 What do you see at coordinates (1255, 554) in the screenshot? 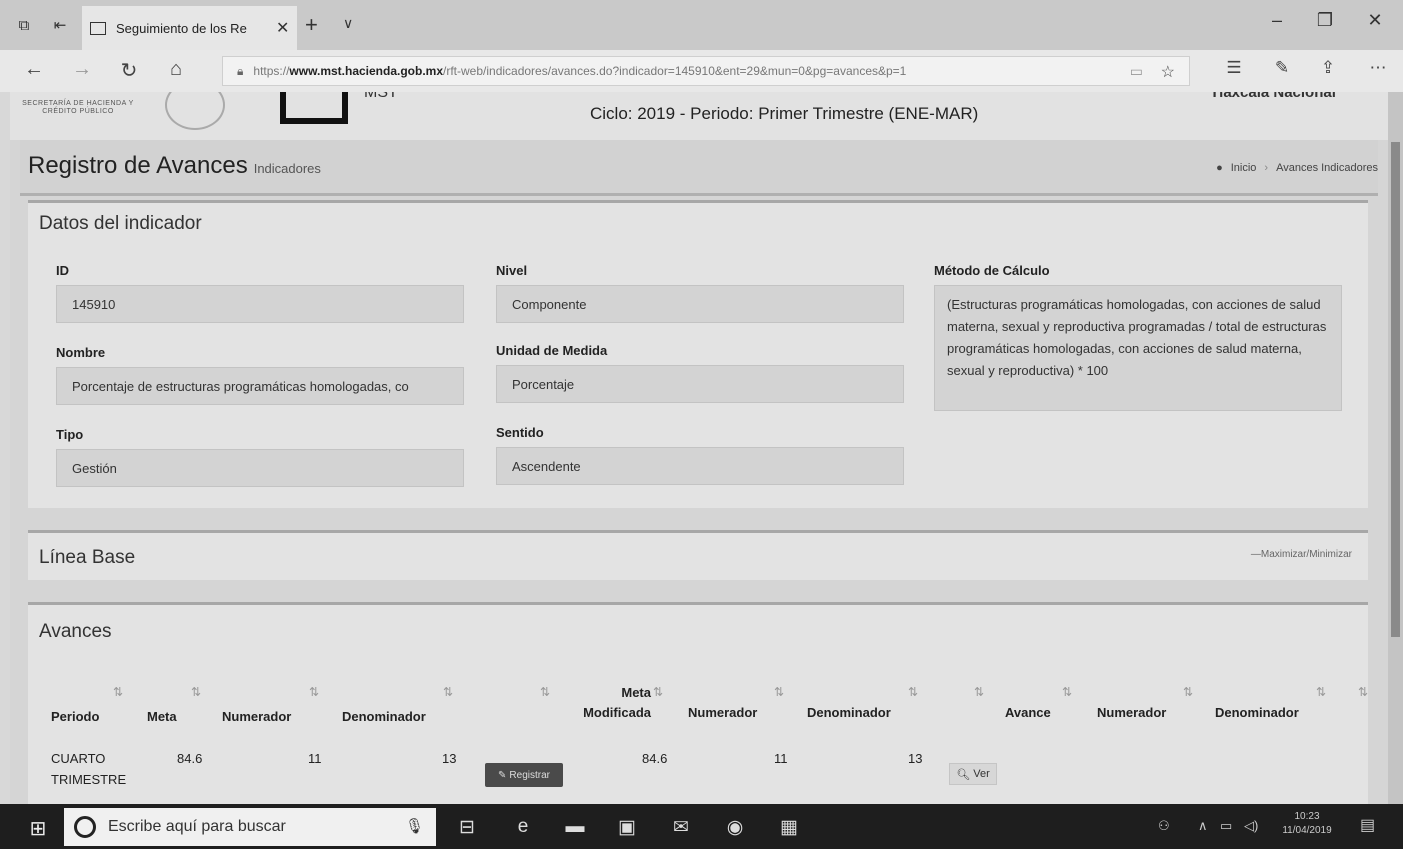
I see `minus-icon: —` at bounding box center [1255, 554].